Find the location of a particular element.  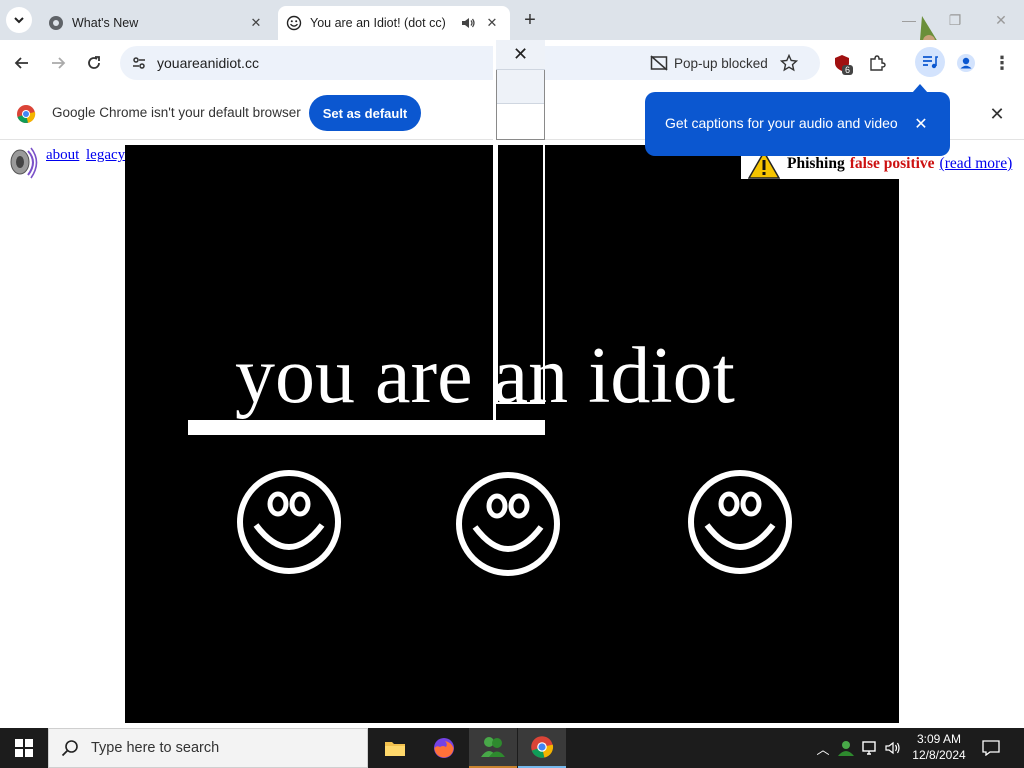

arrow-left-icon is located at coordinates (21, 63).